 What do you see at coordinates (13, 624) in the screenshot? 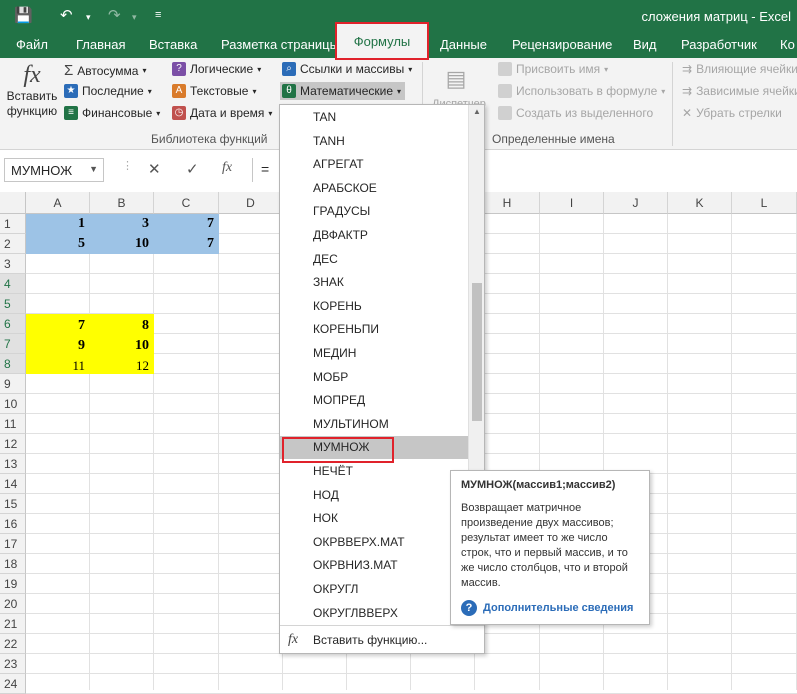
I see `row-header-21: 21` at bounding box center [13, 624].